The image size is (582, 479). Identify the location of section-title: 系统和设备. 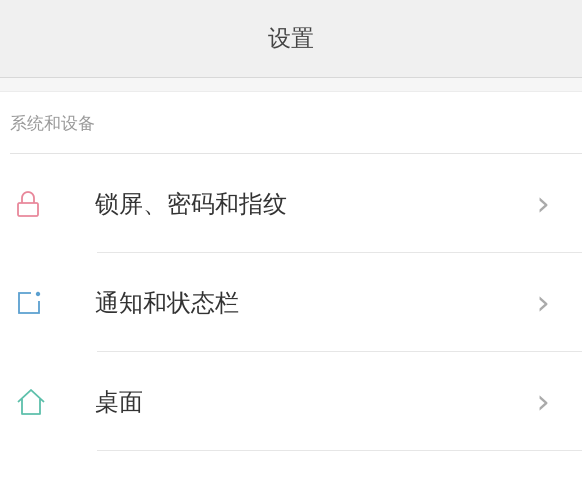
(296, 123).